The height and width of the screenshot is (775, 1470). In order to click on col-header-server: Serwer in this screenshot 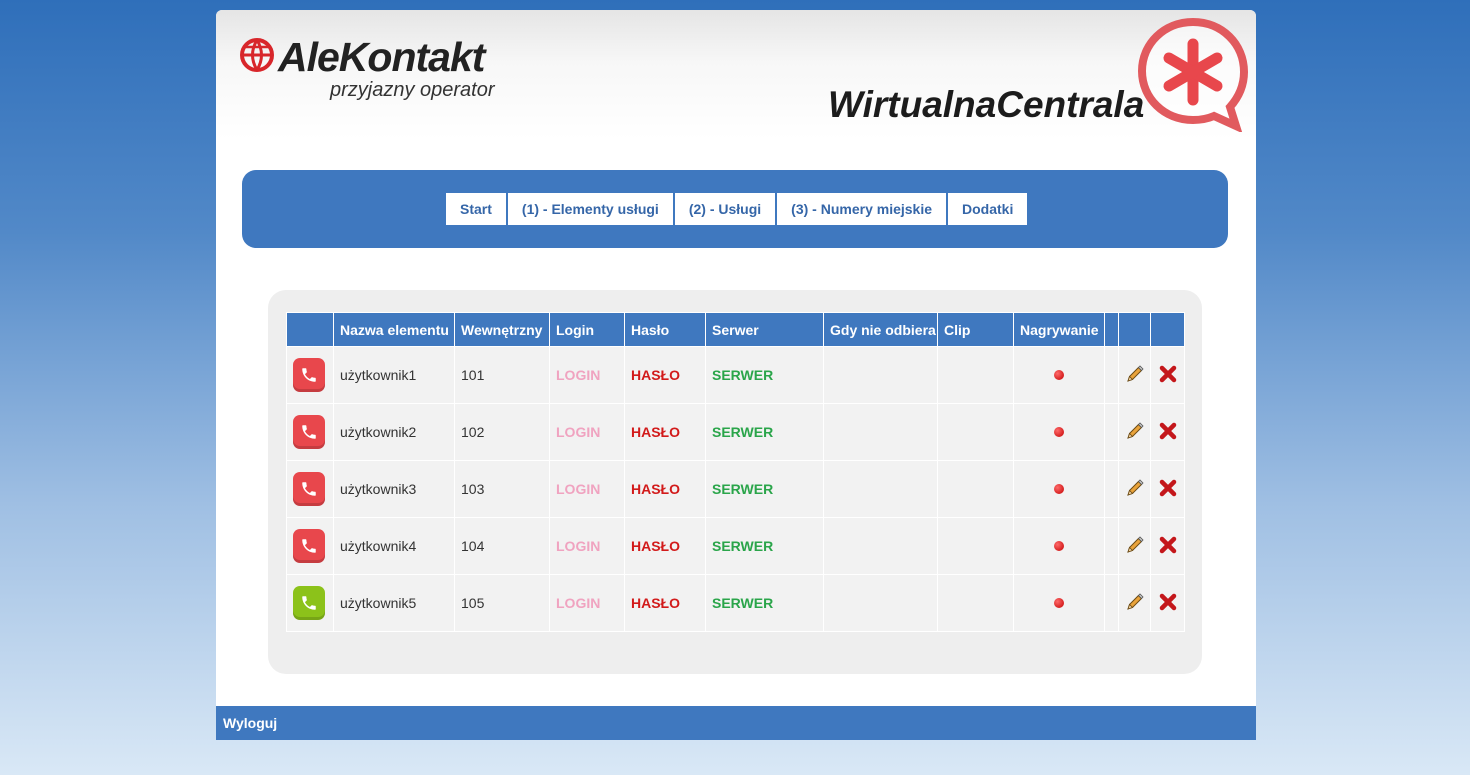, I will do `click(764, 329)`.